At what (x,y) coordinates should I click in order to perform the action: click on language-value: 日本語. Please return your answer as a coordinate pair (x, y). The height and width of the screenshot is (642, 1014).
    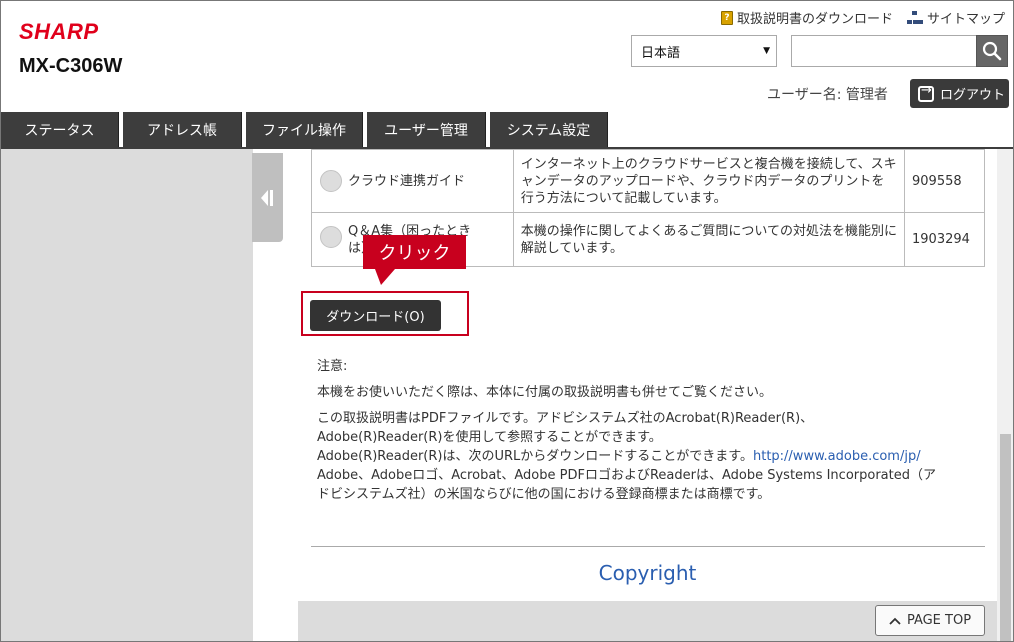
    Looking at the image, I should click on (661, 53).